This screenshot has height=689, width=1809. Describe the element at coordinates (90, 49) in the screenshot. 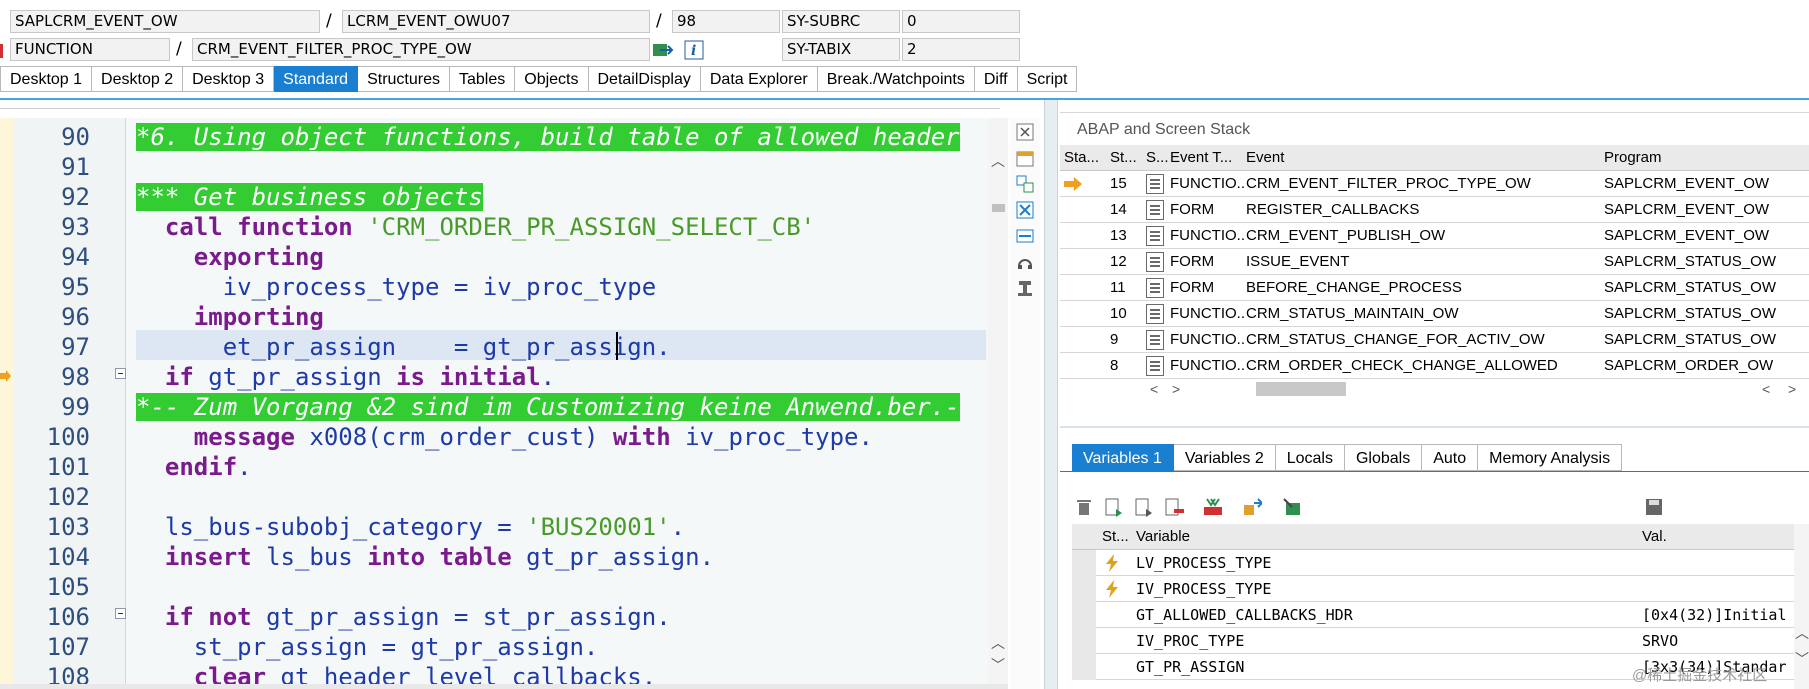

I see `type-field: FUNCTION` at that location.